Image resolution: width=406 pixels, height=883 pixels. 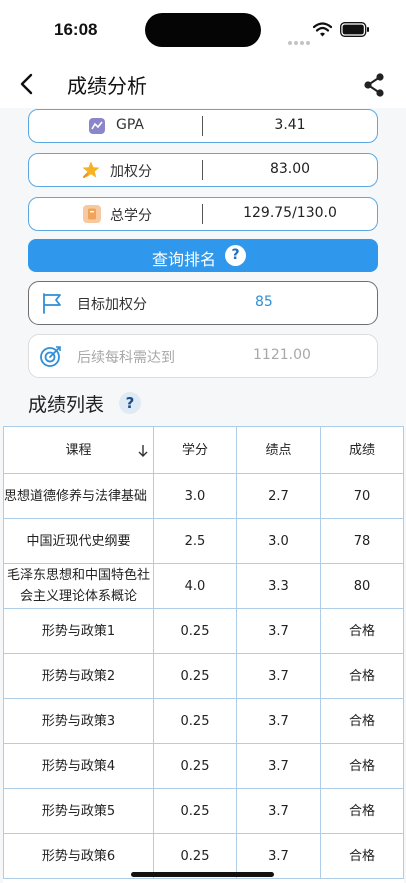 I want to click on table-cell-course: 思想道德修养与法律基础, so click(x=78, y=496).